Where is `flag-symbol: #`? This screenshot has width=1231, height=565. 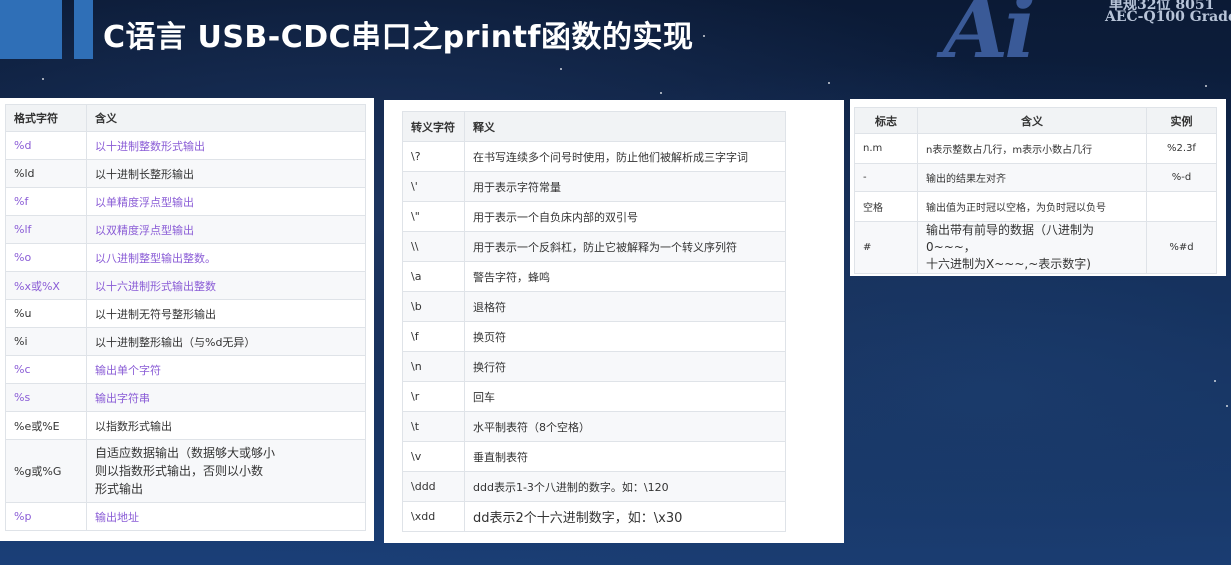 flag-symbol: # is located at coordinates (886, 247).